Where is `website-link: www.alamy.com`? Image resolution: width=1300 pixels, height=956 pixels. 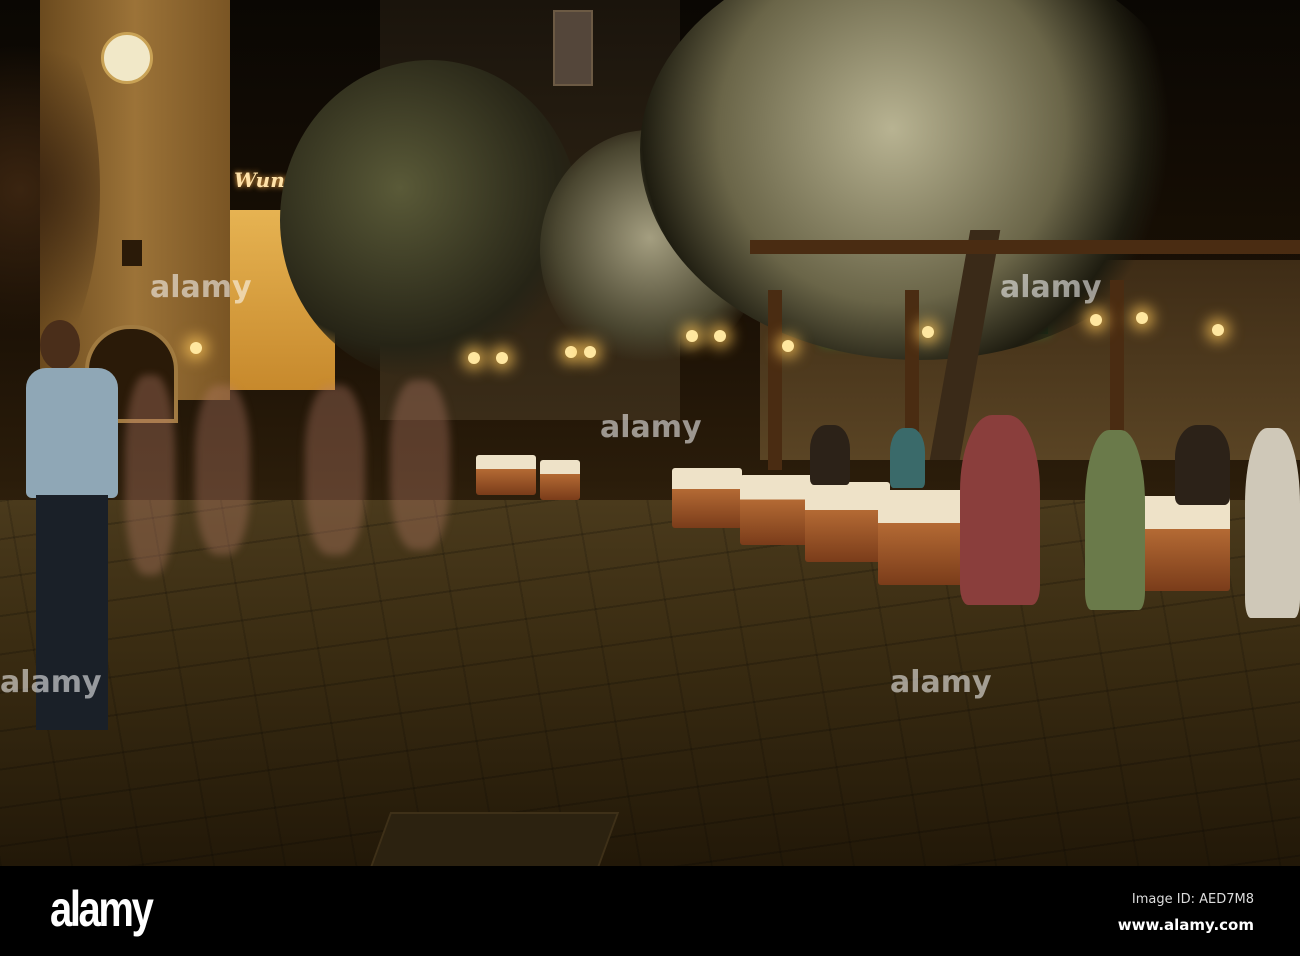
website-link: www.alamy.com is located at coordinates (1186, 925).